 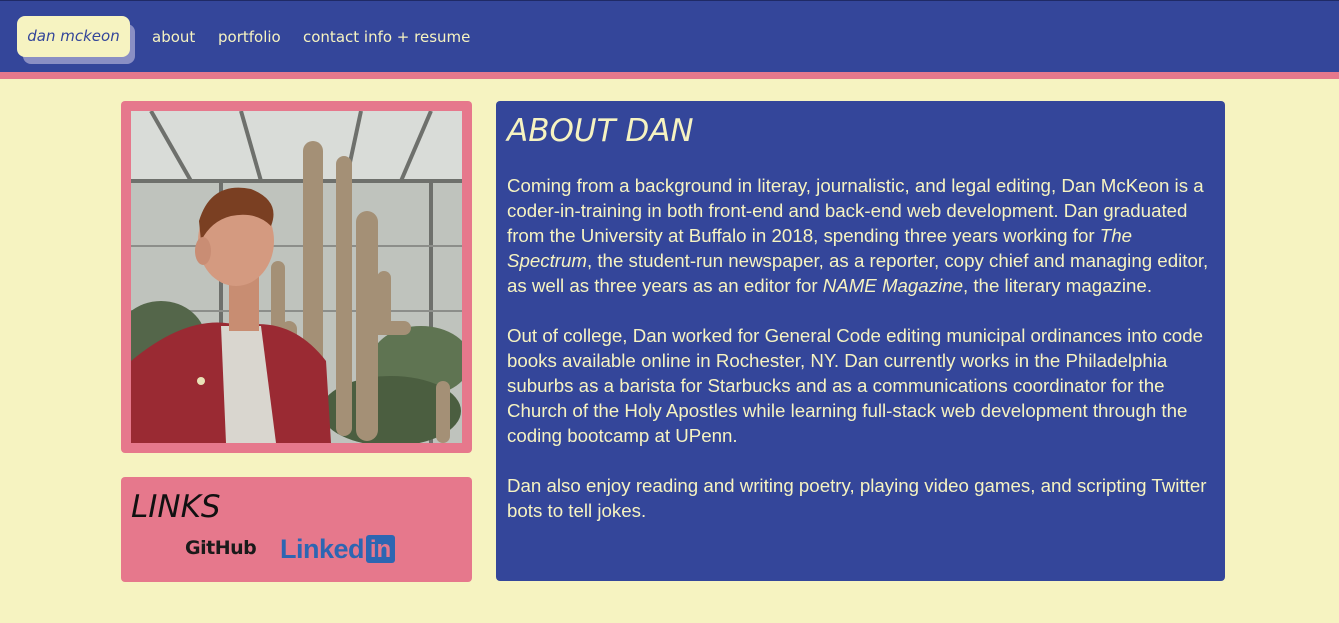 I want to click on github-label: GitHub, so click(x=221, y=548).